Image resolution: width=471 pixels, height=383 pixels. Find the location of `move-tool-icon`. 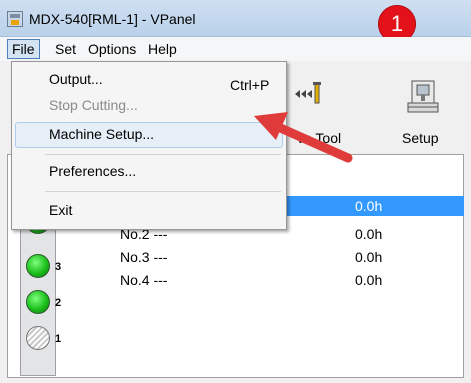

move-tool-icon is located at coordinates (308, 94).